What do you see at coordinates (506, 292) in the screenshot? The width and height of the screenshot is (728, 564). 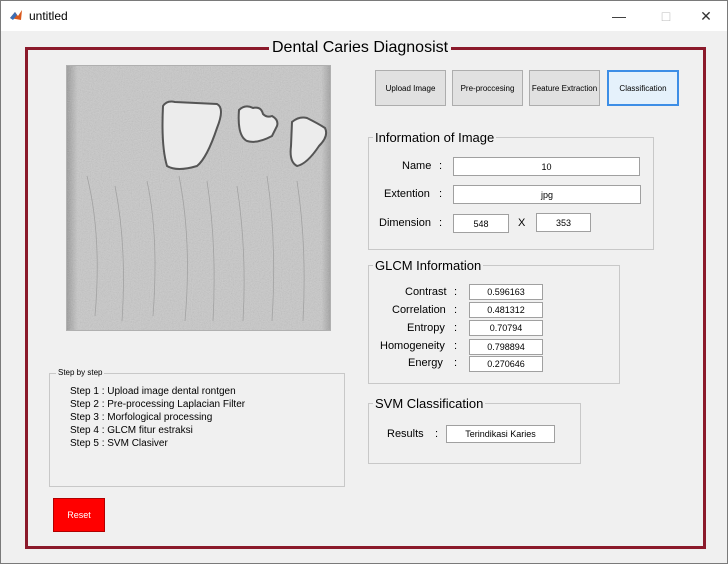 I see `contrast-field: 0.596163` at bounding box center [506, 292].